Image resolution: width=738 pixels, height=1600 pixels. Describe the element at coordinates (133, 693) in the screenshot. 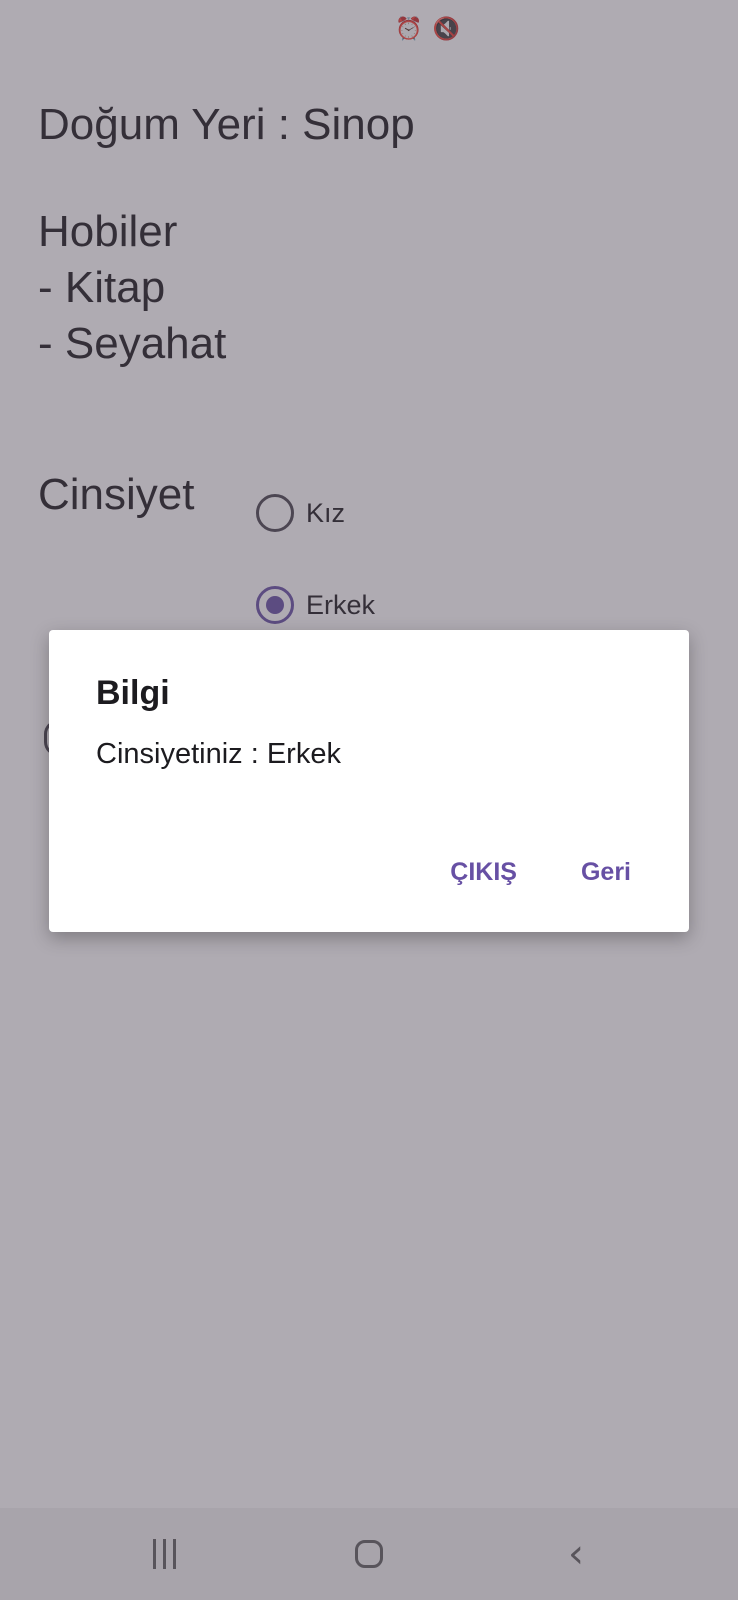

I see `dialog-title: Bilgi` at that location.